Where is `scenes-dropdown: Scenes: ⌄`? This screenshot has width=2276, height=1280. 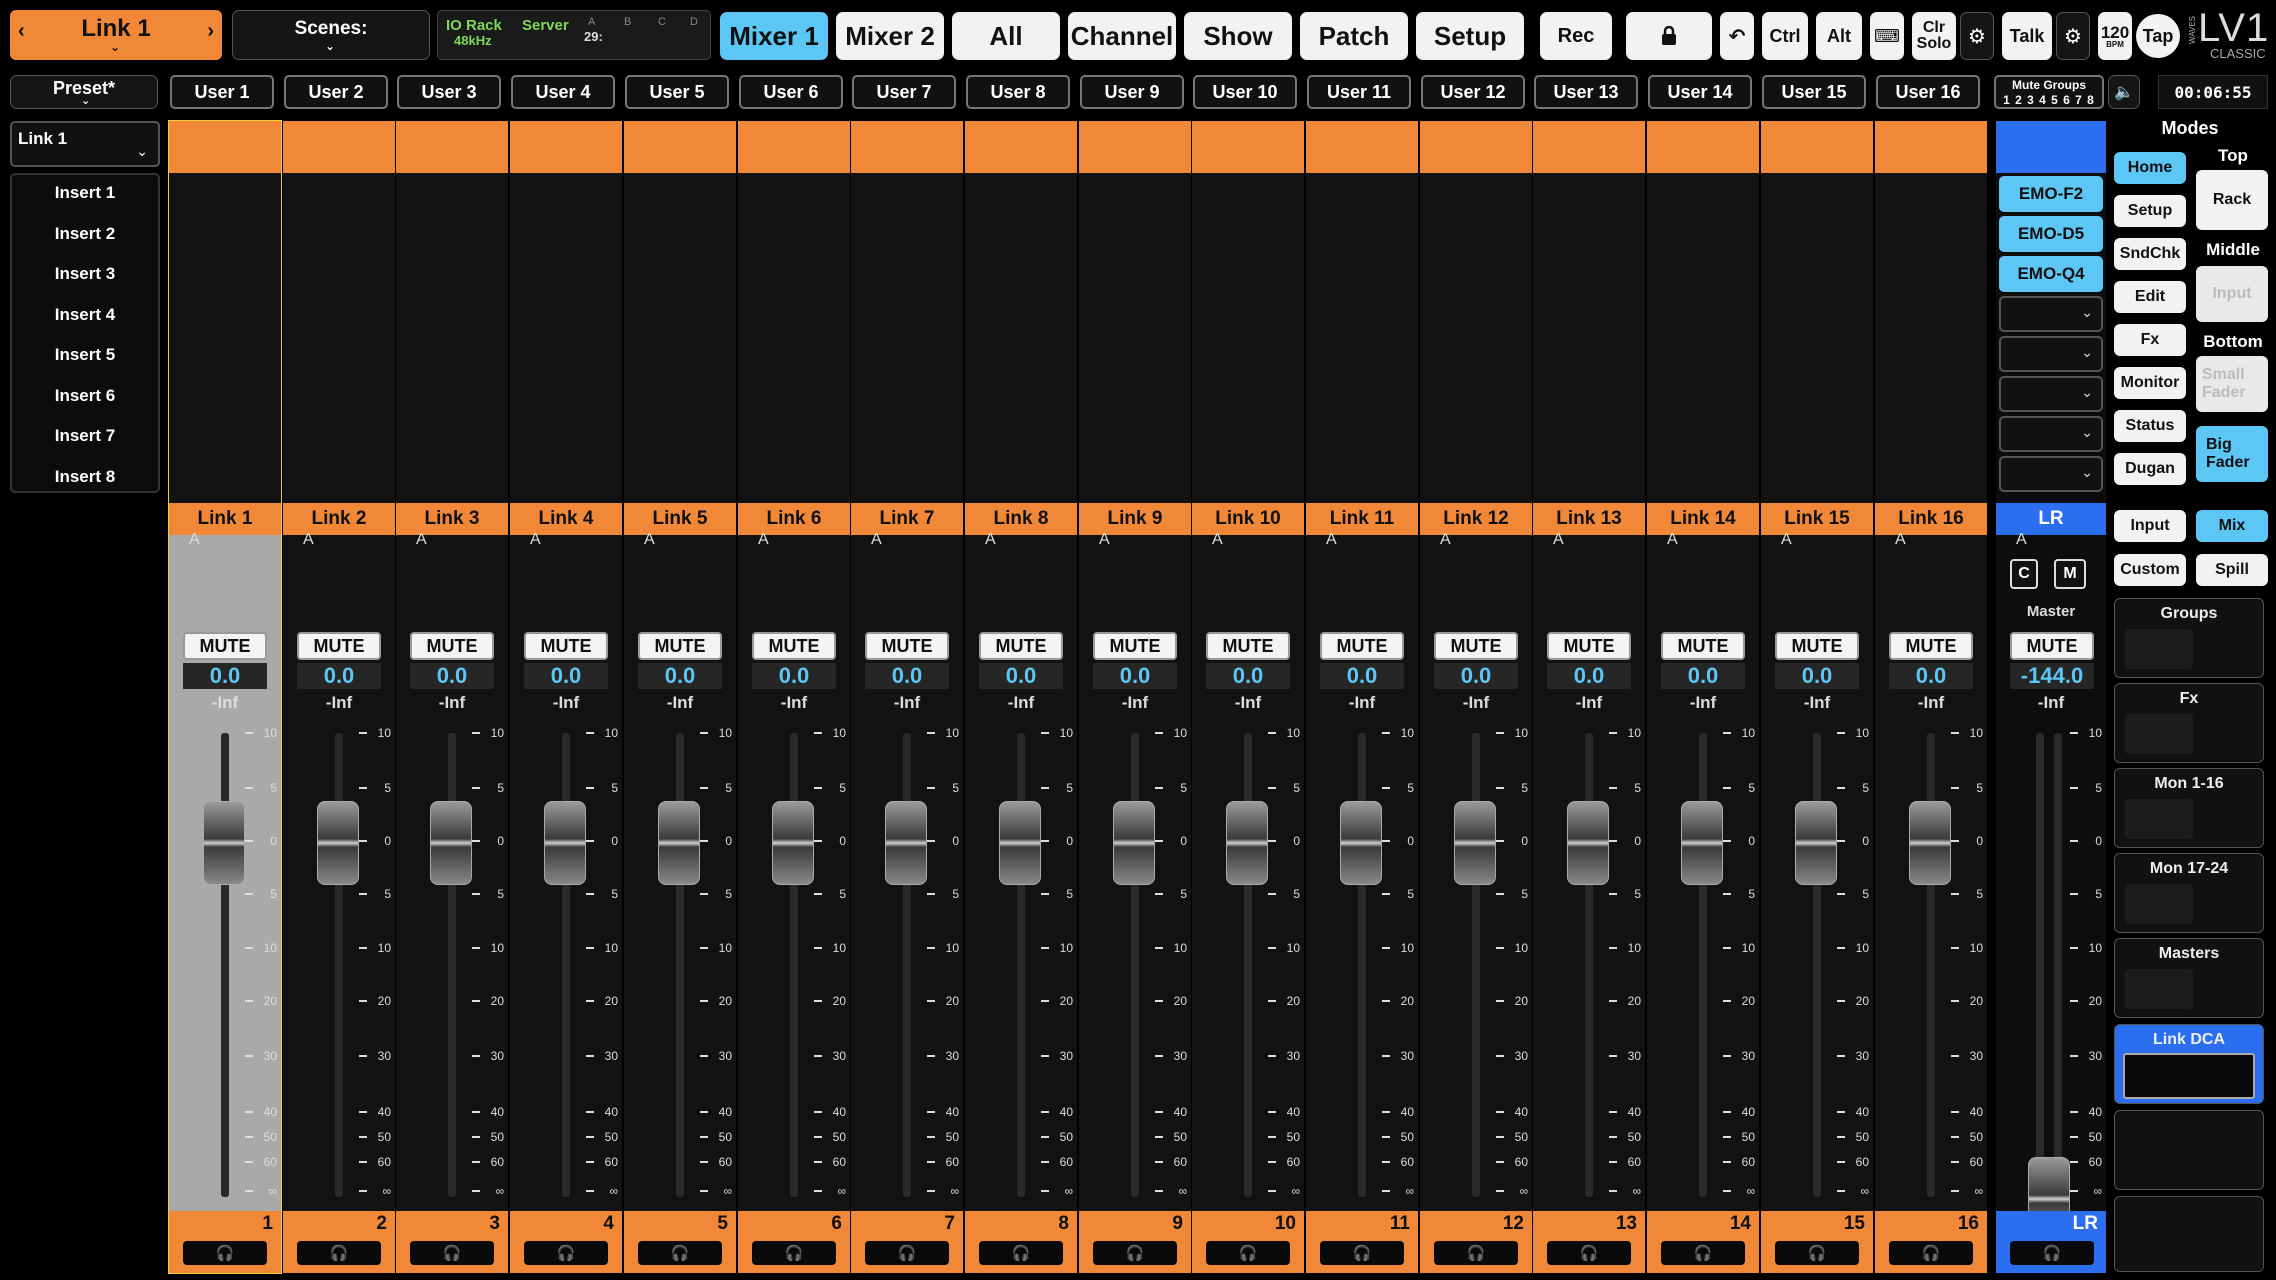 scenes-dropdown: Scenes: ⌄ is located at coordinates (331, 35).